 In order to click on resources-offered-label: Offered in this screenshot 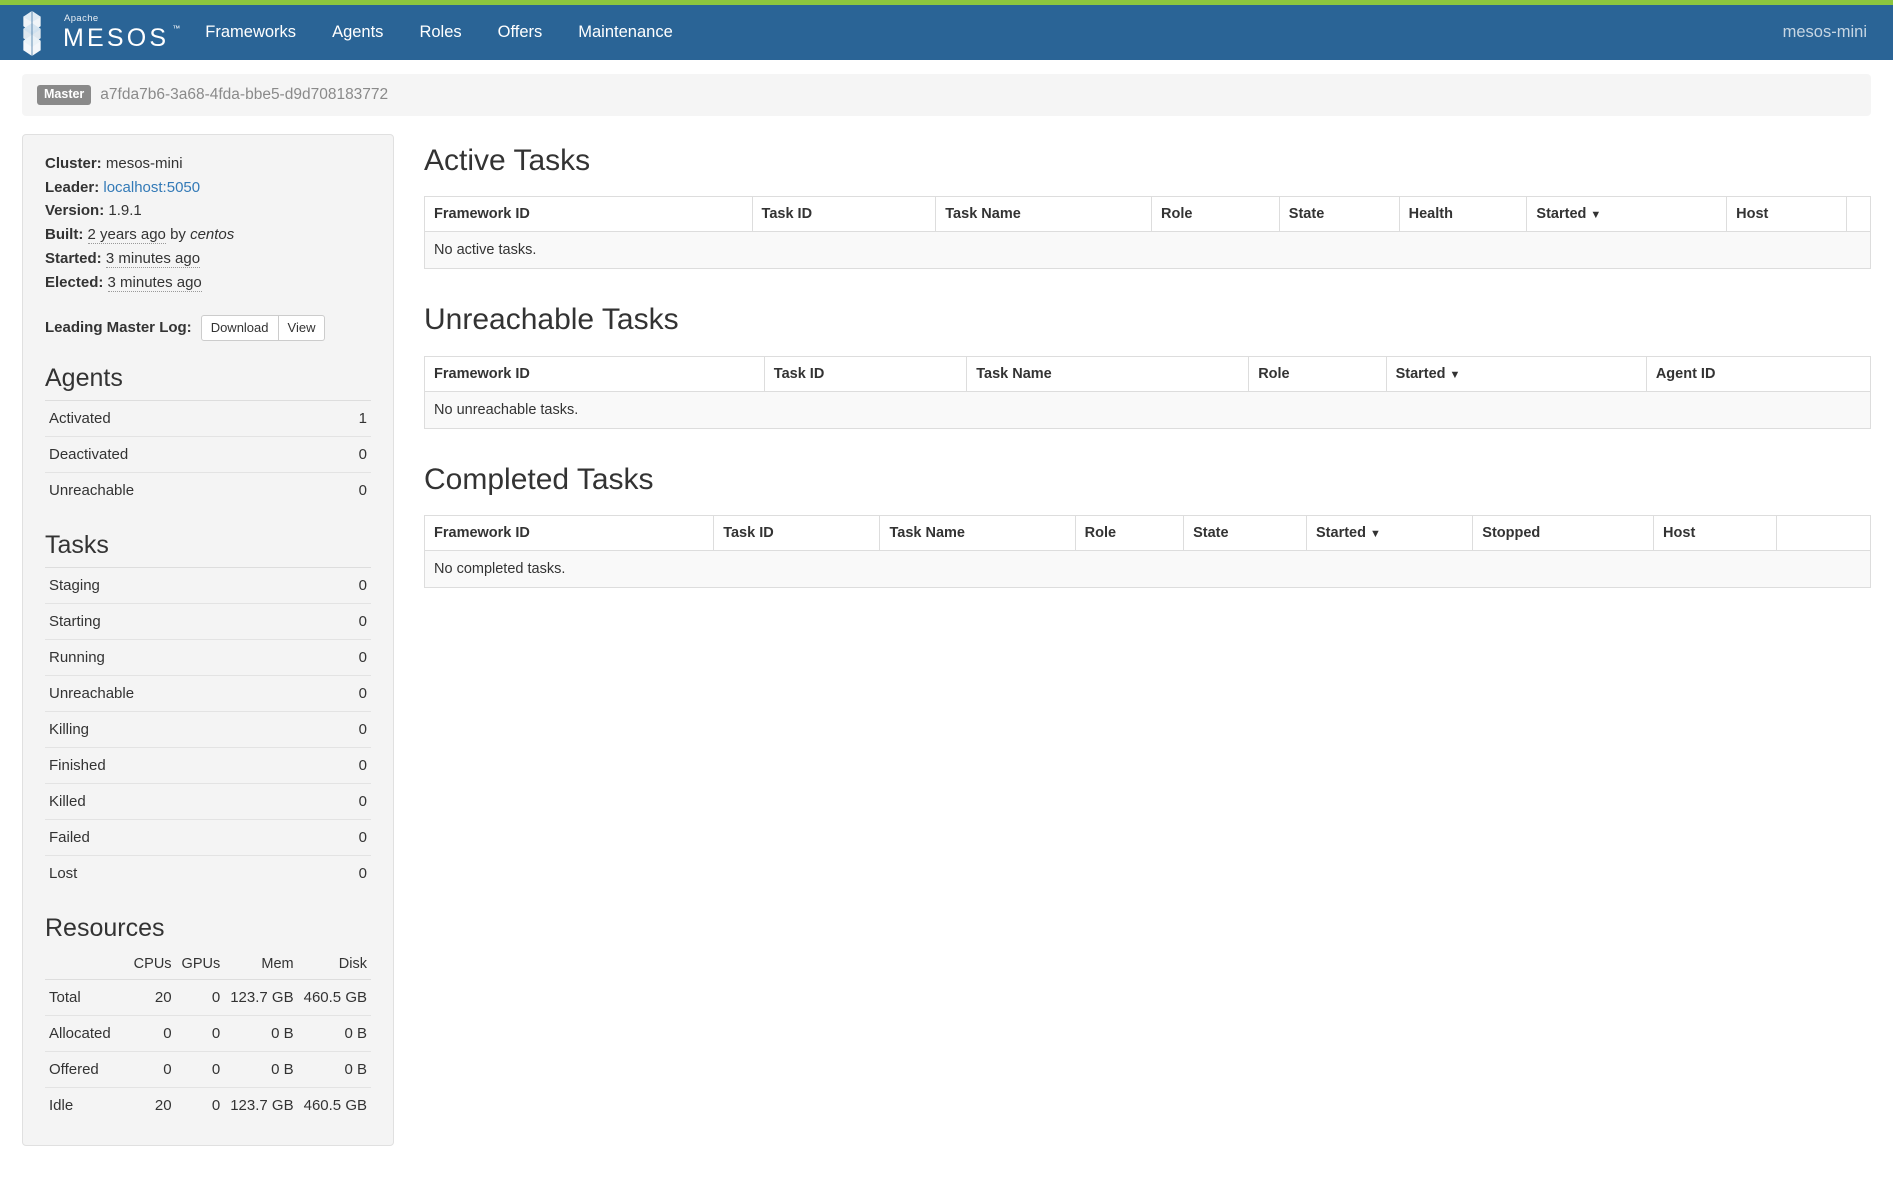, I will do `click(86, 1069)`.